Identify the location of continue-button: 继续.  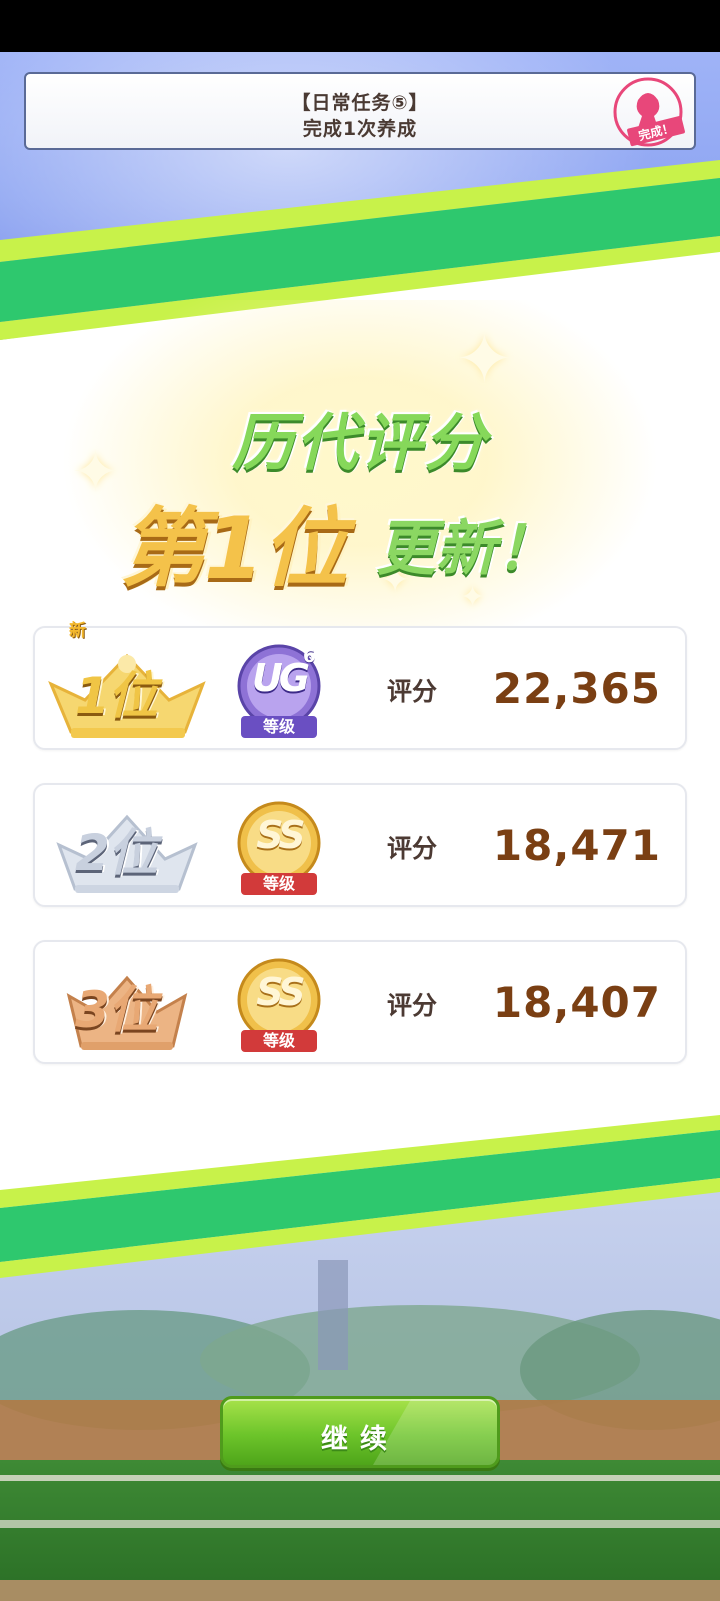
(360, 1432).